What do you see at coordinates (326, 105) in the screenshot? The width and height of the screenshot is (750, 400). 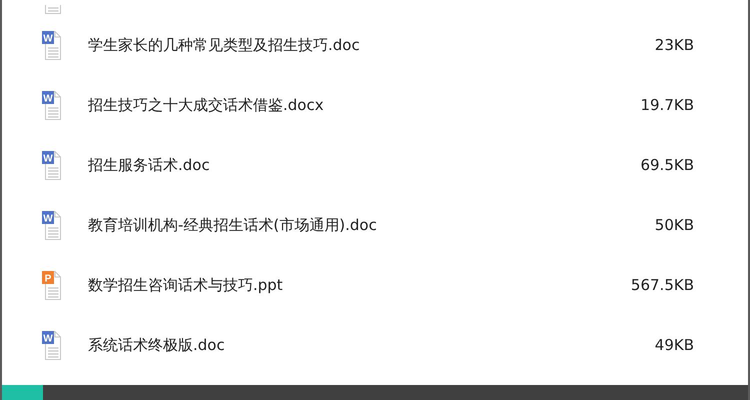 I see `file-name: 招生技巧之十大成交话术借鉴.docx` at bounding box center [326, 105].